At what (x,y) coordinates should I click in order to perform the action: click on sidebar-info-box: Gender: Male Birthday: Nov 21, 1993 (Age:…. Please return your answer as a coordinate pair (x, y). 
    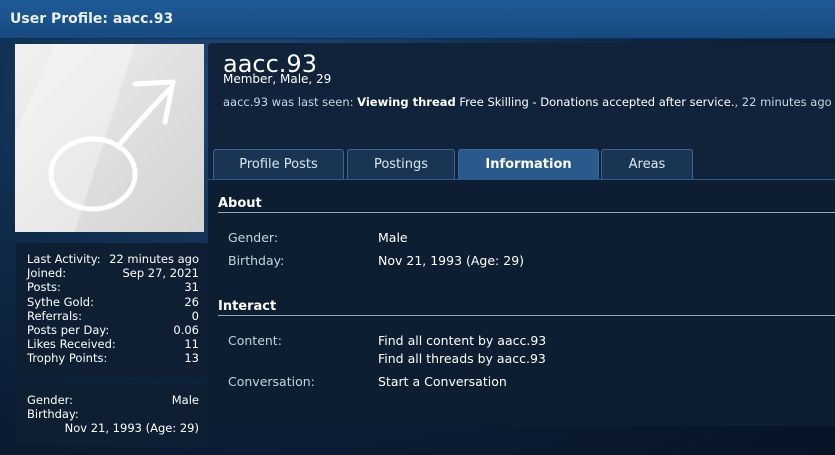
    Looking at the image, I should click on (112, 415).